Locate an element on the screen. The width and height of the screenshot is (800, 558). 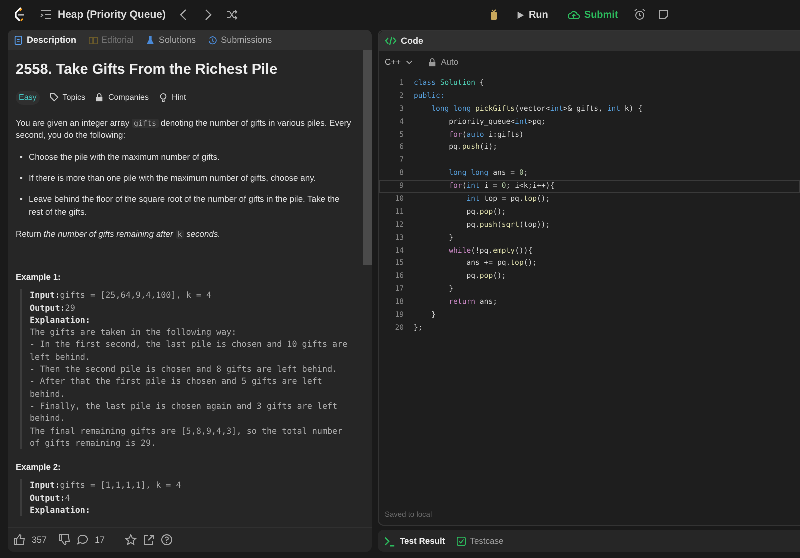
cloud-upload-icon is located at coordinates (574, 15).